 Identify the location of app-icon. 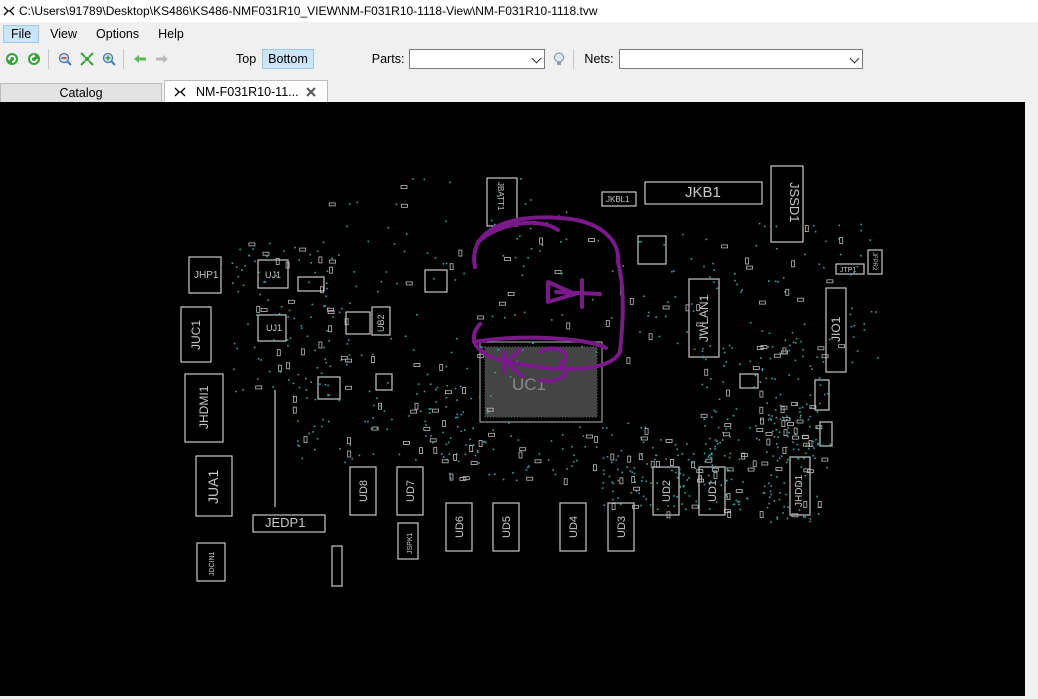
(9, 11).